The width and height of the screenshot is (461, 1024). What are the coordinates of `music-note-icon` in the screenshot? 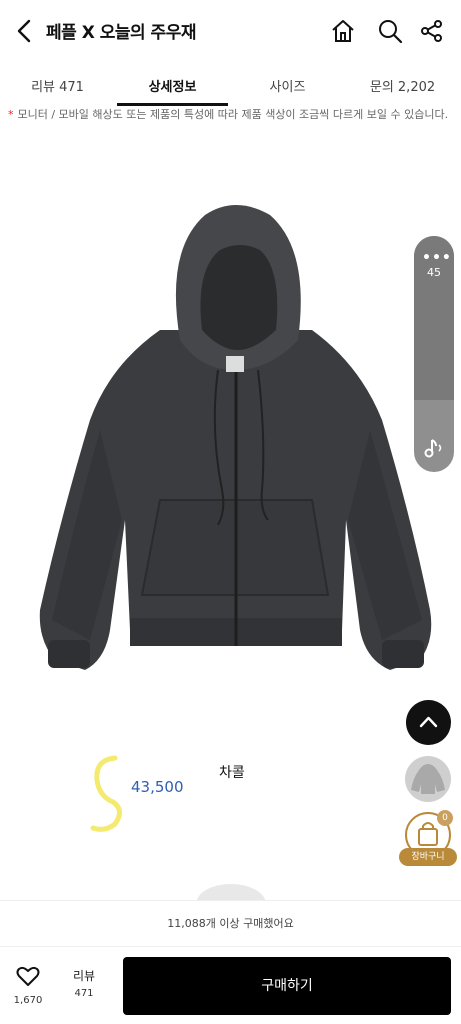 It's located at (434, 448).